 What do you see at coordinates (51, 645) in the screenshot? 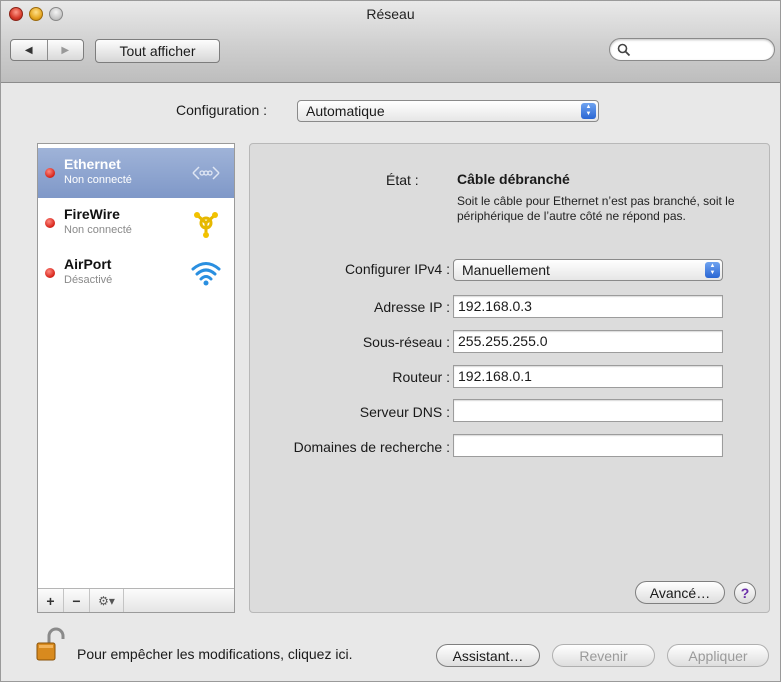
I see `lock-icon` at bounding box center [51, 645].